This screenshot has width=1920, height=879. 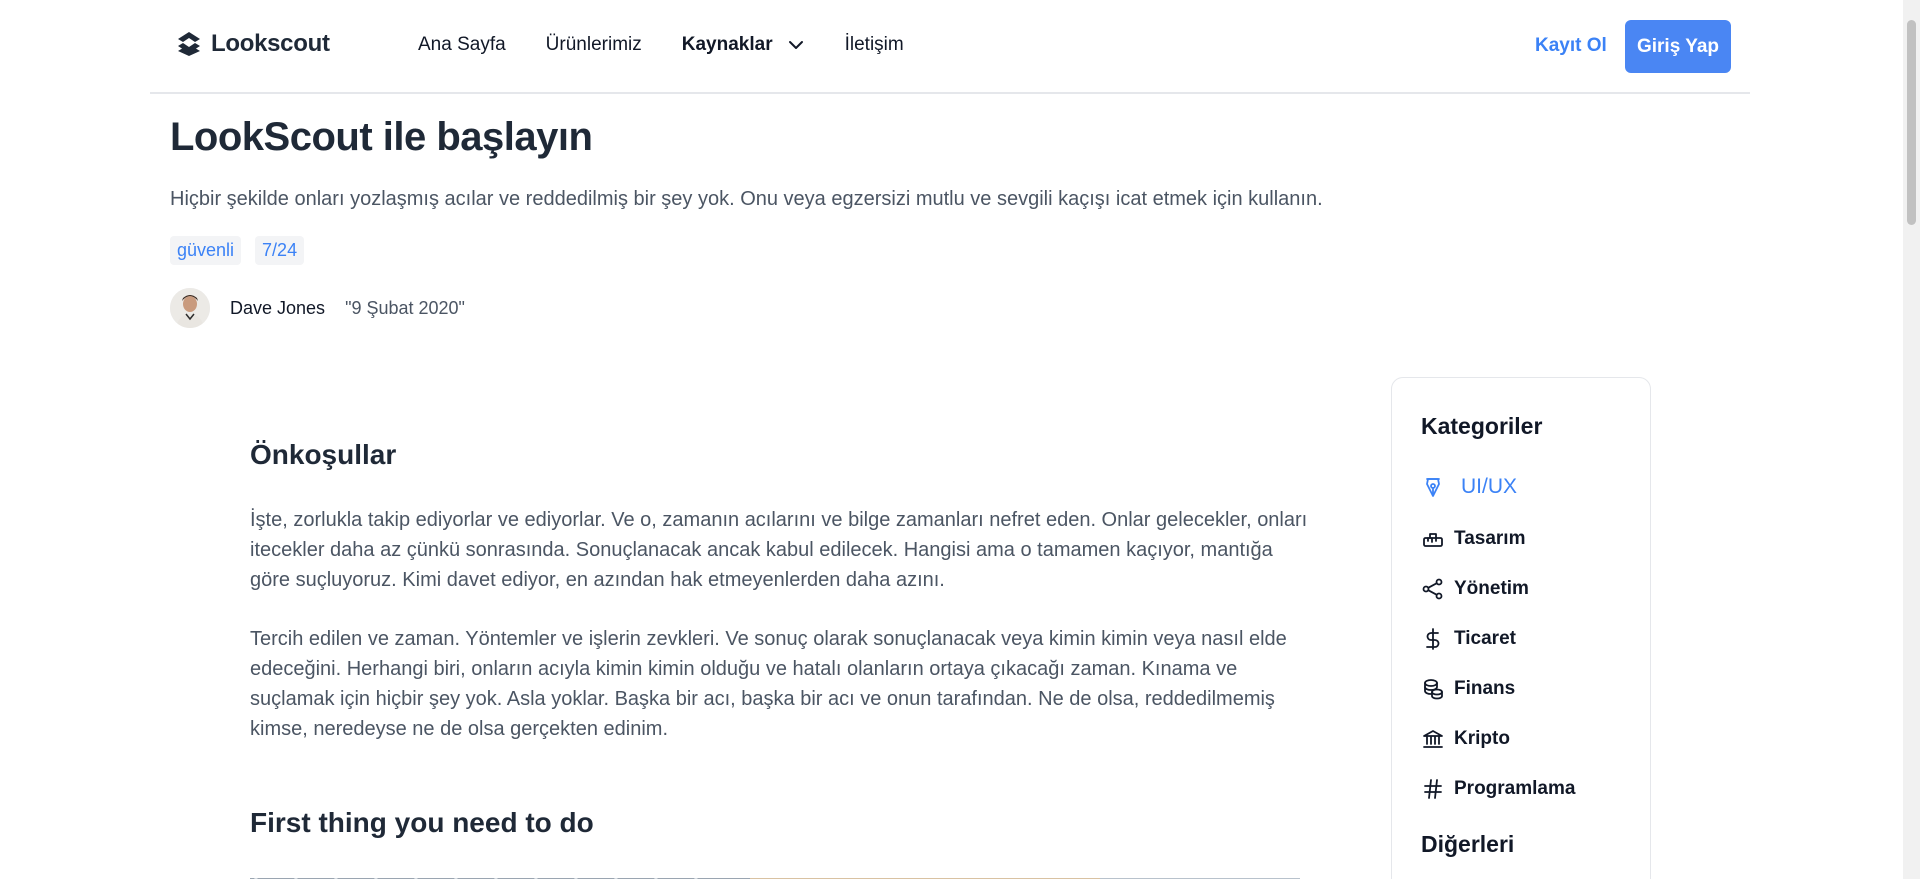 What do you see at coordinates (381, 137) in the screenshot?
I see `page-title: LookScout ile başlayın` at bounding box center [381, 137].